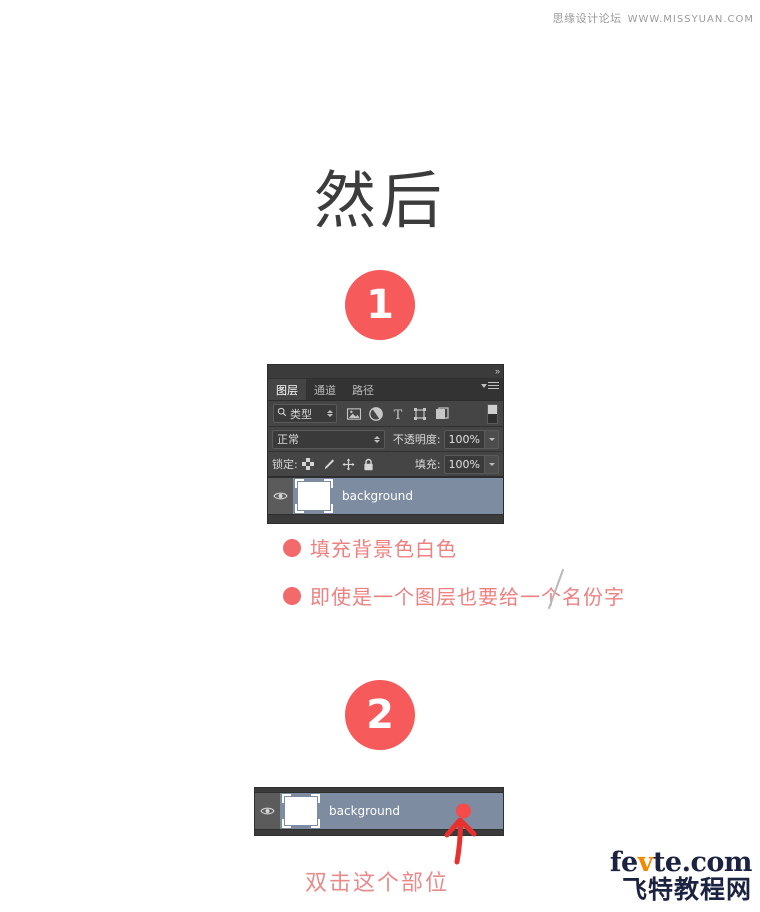 Image resolution: width=760 pixels, height=912 pixels. I want to click on search-icon, so click(282, 413).